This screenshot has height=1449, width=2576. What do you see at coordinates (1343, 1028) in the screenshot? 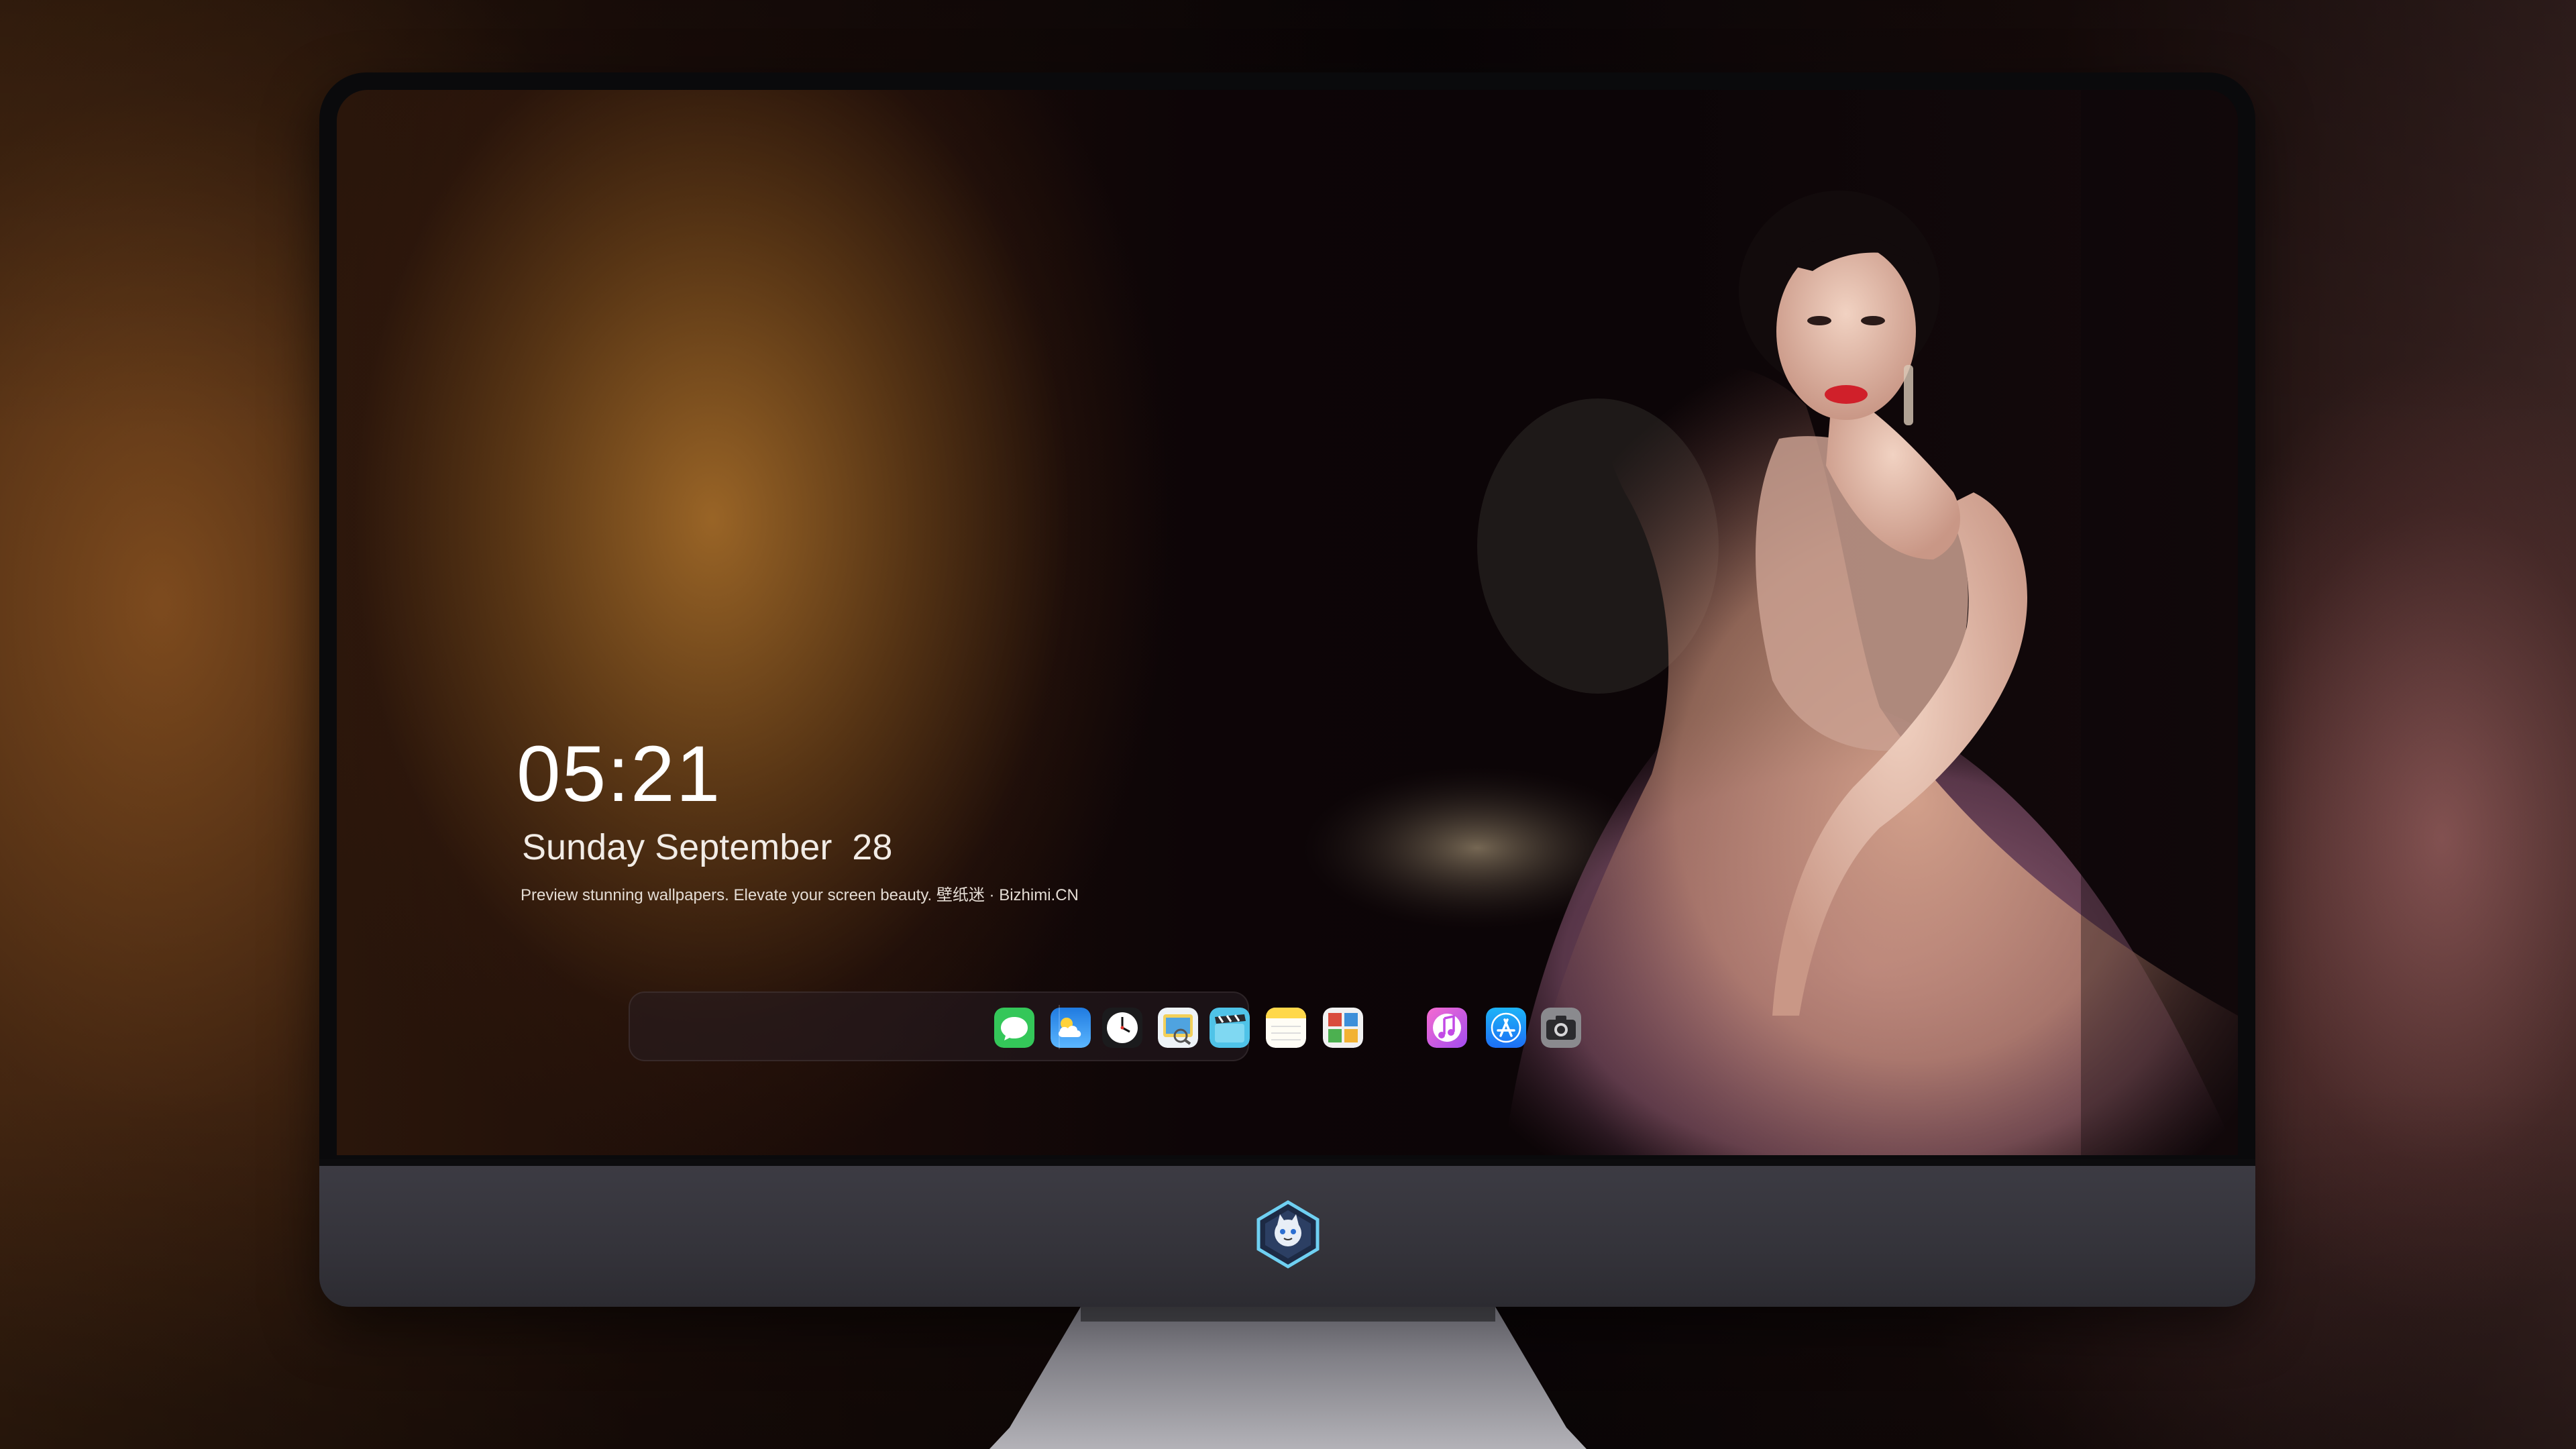
I see `photo-booth-icon` at bounding box center [1343, 1028].